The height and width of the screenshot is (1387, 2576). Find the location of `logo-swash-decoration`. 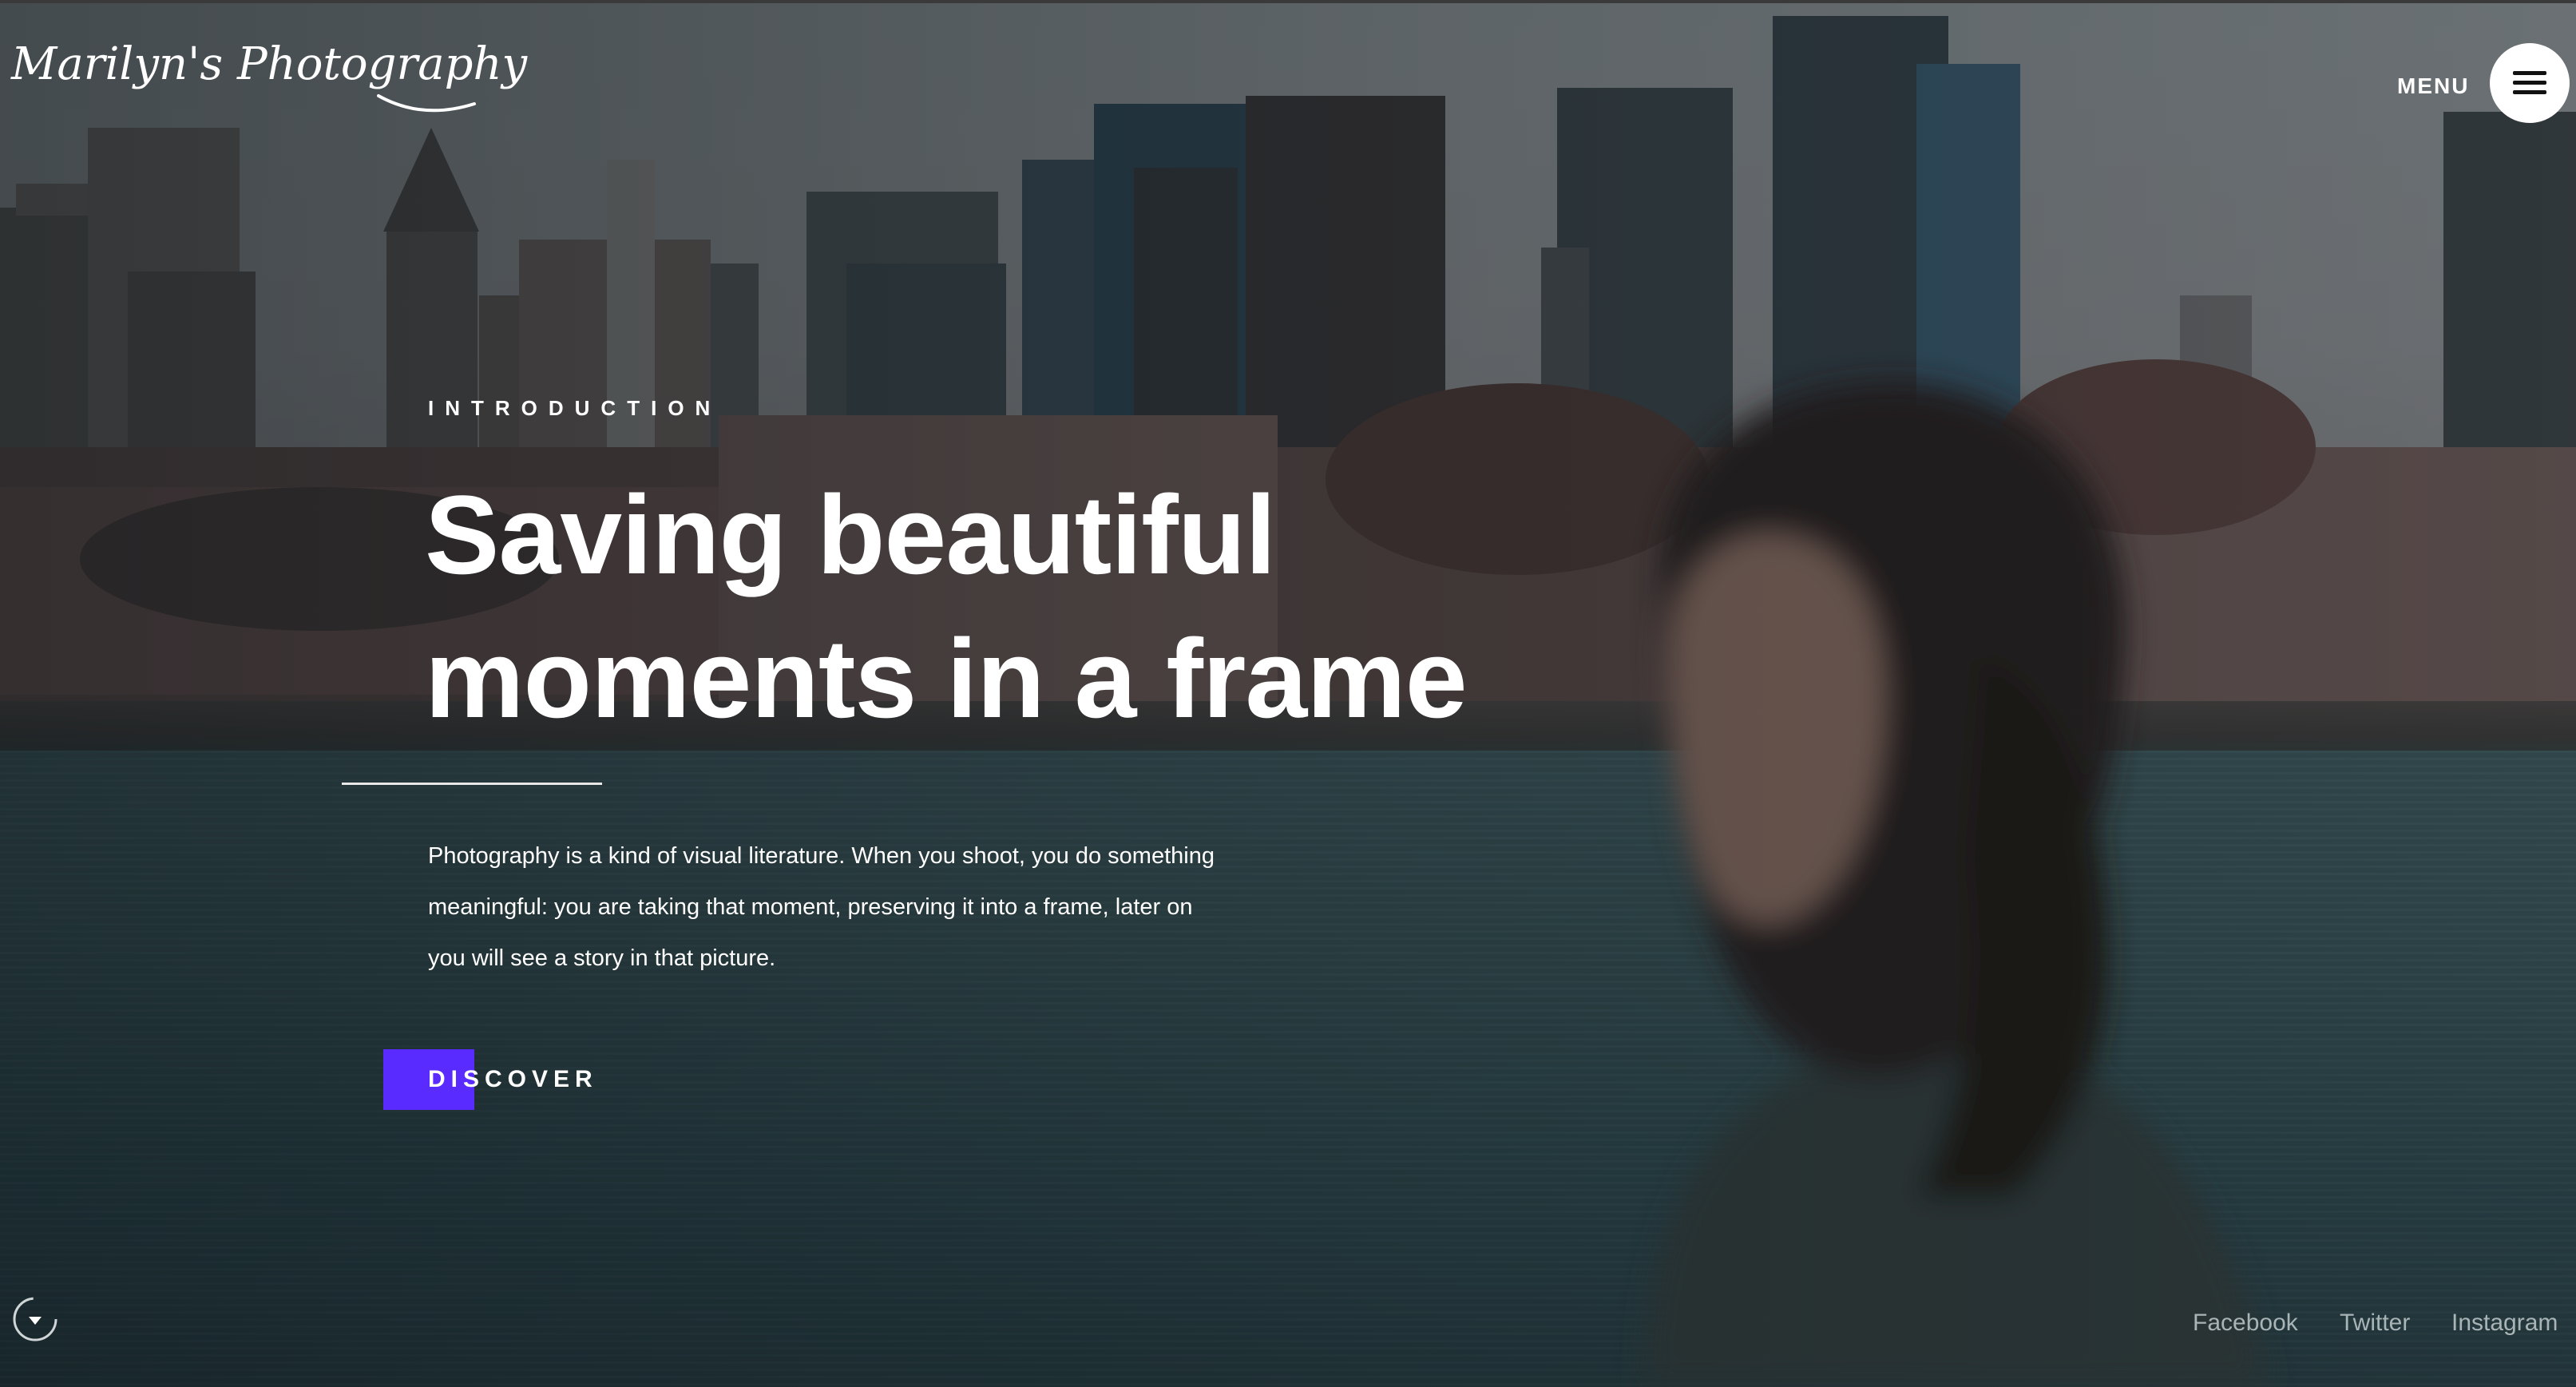

logo-swash-decoration is located at coordinates (426, 104).